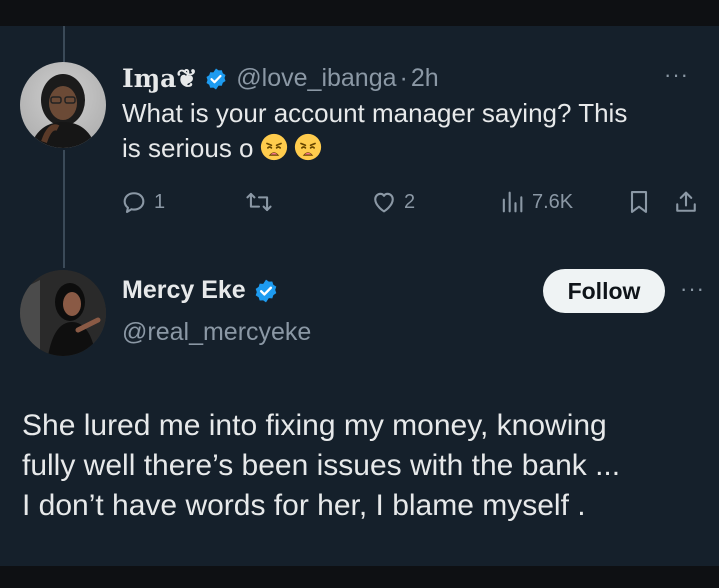 This screenshot has width=719, height=588. I want to click on reply-author-name: Iɱa❦, so click(159, 78).